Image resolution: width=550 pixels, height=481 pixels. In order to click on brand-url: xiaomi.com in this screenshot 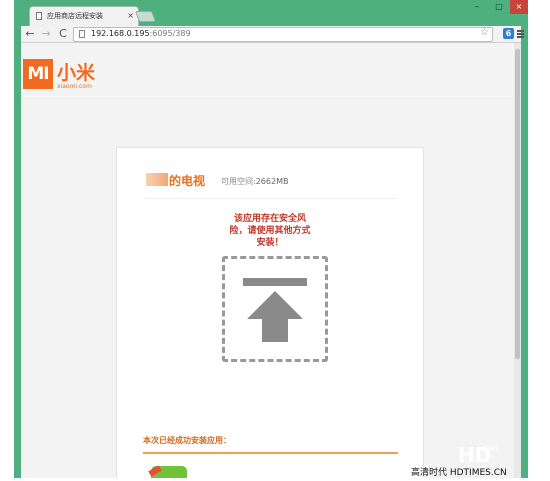, I will do `click(74, 86)`.